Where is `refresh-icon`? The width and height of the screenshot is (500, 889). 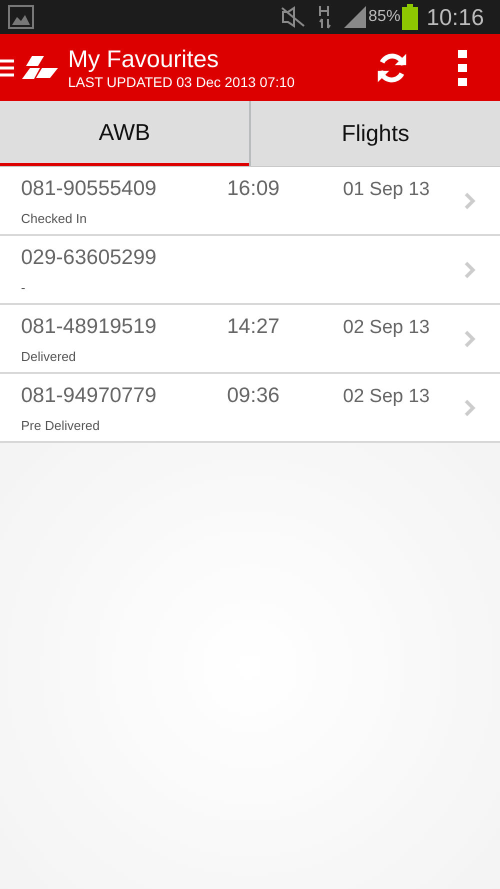
refresh-icon is located at coordinates (392, 67).